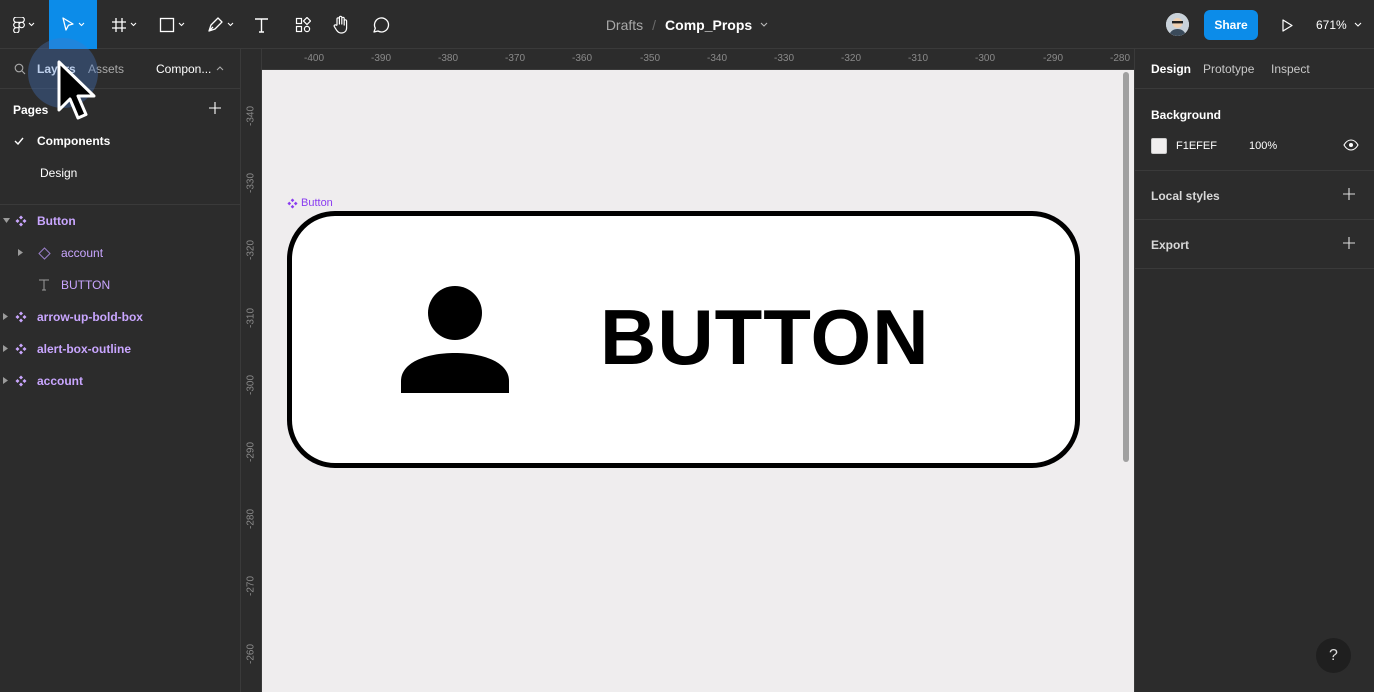  Describe the element at coordinates (44, 285) in the screenshot. I see `text-layer-icon` at that location.